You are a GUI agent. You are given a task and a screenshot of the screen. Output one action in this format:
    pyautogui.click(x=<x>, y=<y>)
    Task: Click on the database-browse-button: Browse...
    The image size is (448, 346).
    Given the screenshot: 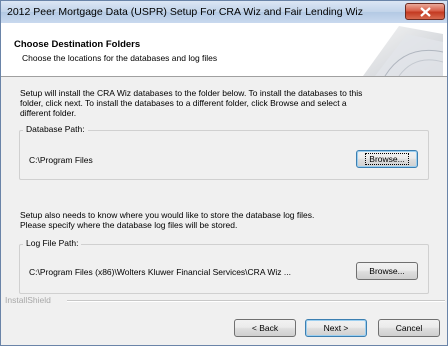 What is the action you would take?
    pyautogui.click(x=387, y=159)
    